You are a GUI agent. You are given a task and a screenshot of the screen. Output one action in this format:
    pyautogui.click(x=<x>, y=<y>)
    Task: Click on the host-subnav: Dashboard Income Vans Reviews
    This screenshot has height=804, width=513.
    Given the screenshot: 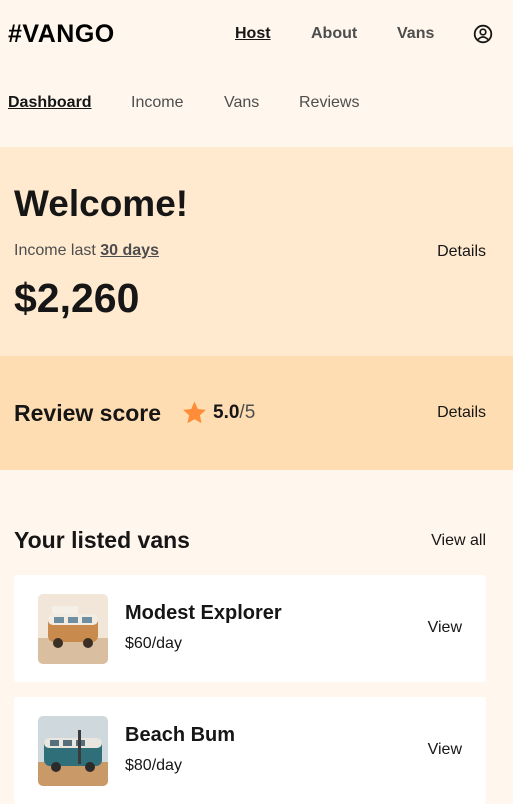 What is the action you would take?
    pyautogui.click(x=256, y=108)
    